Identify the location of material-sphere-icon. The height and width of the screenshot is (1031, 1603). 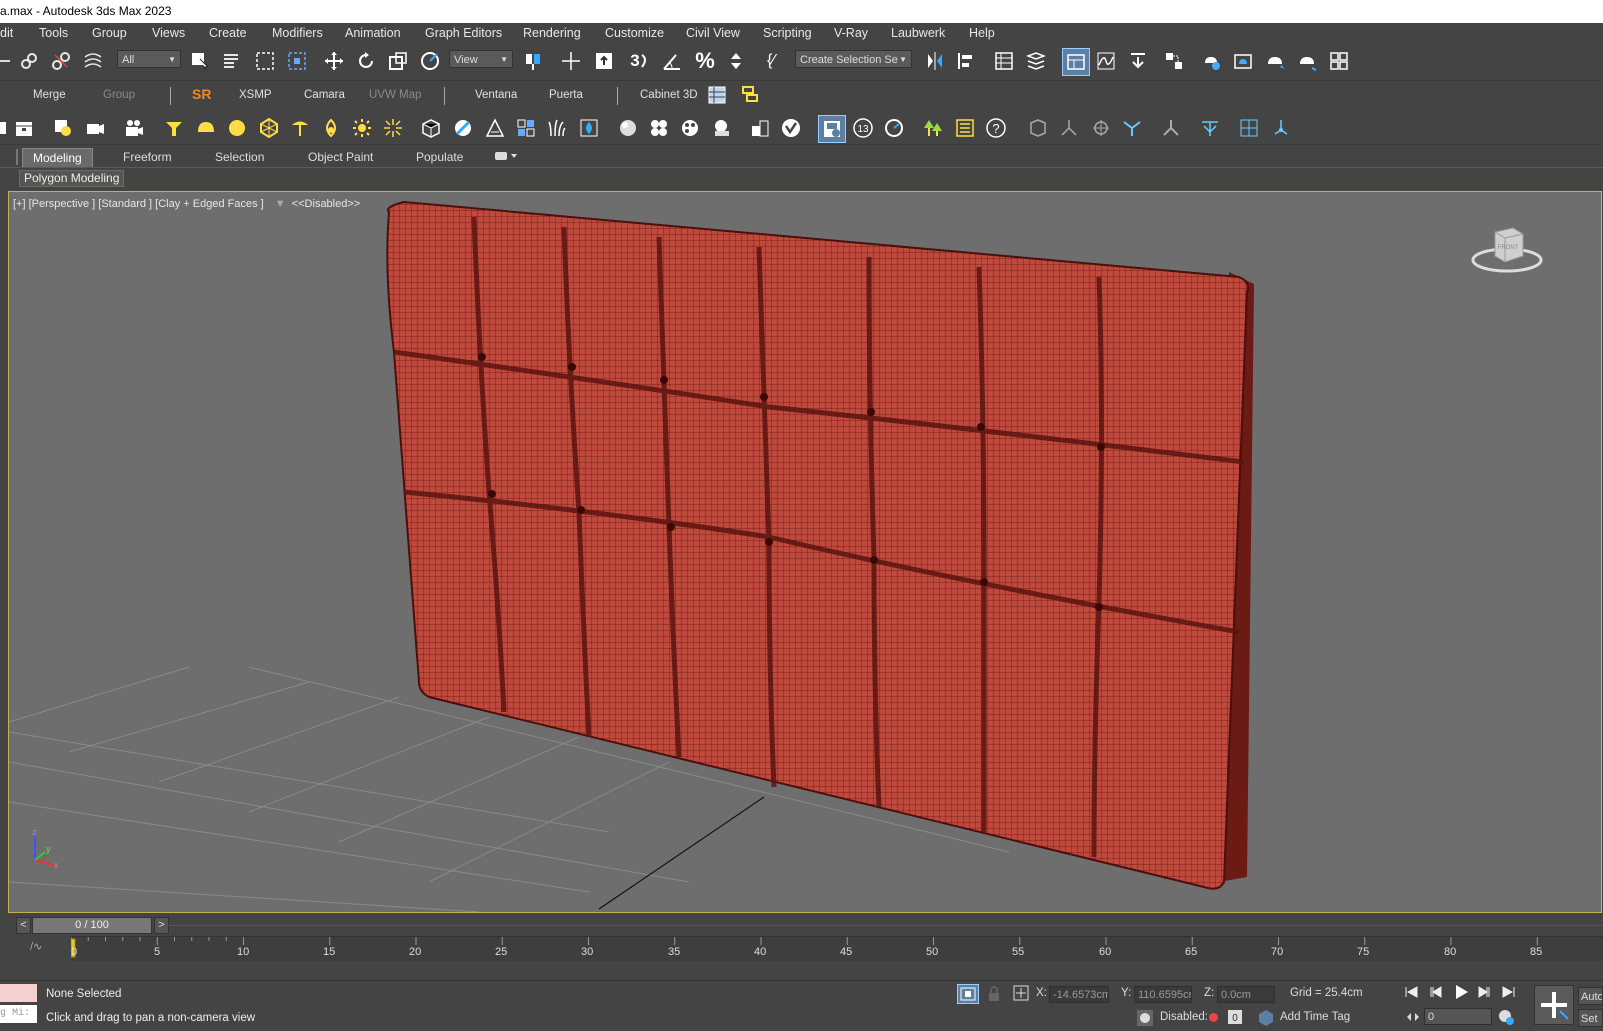
(628, 128).